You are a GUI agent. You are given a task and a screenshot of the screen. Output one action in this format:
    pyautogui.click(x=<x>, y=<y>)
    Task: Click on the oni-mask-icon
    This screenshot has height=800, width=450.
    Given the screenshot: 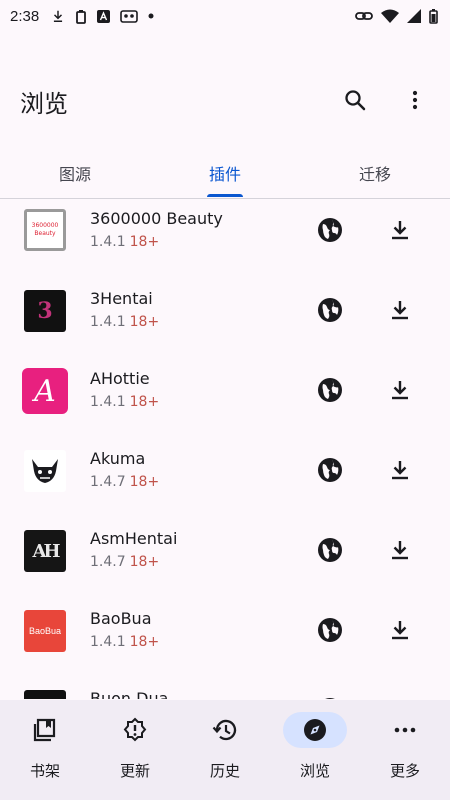 What is the action you would take?
    pyautogui.click(x=45, y=471)
    